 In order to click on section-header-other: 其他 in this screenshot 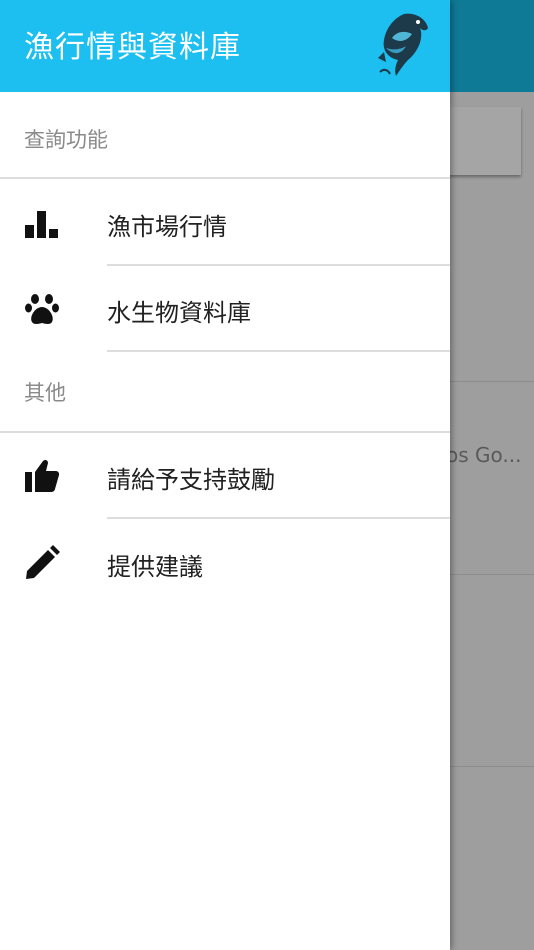, I will do `click(45, 393)`.